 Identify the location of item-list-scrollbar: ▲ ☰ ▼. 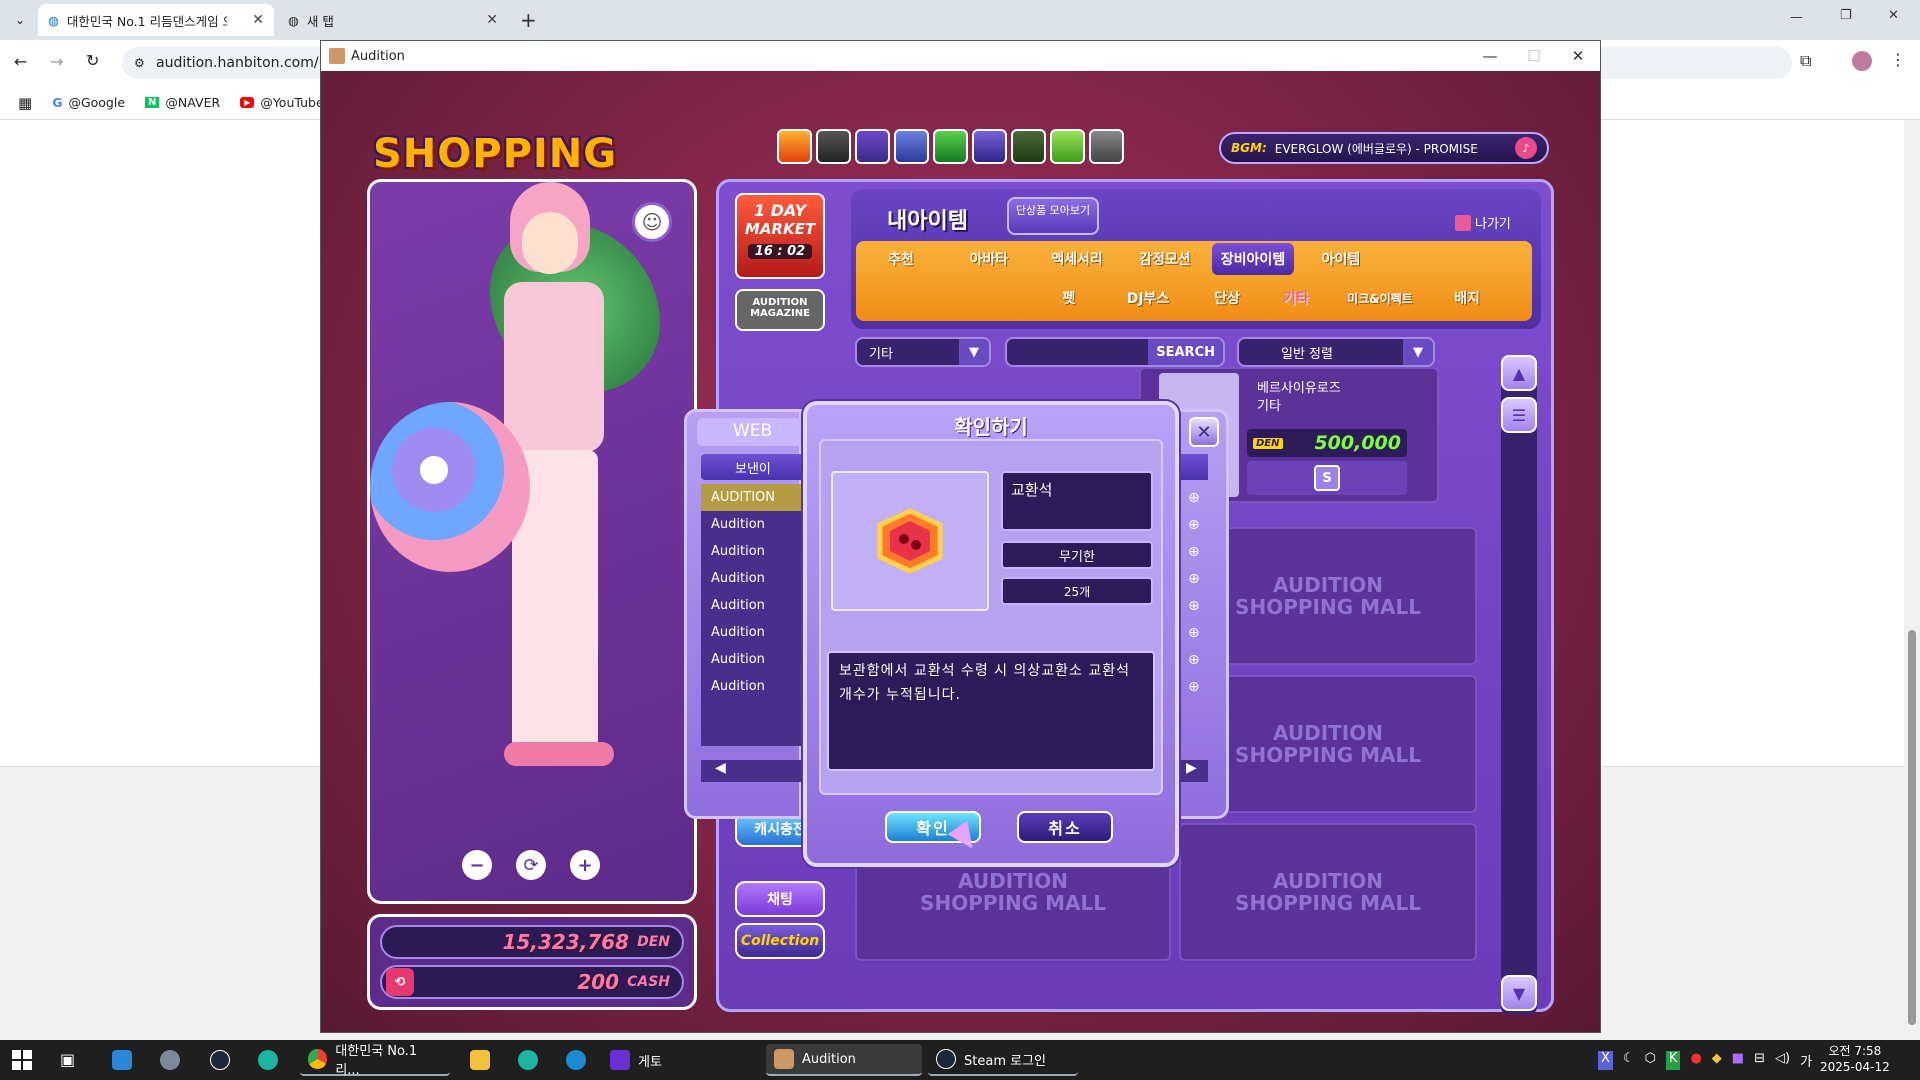
(1519, 685).